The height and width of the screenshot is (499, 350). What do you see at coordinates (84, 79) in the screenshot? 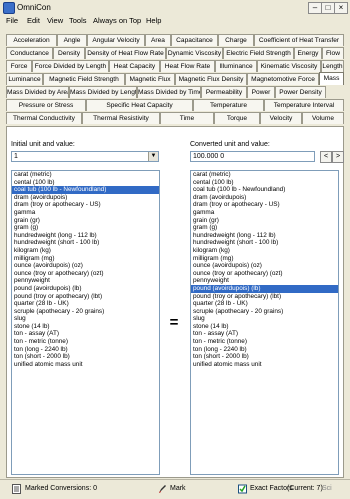
I see `tab-magnetic-field-strength: Magnetic Field Strength` at bounding box center [84, 79].